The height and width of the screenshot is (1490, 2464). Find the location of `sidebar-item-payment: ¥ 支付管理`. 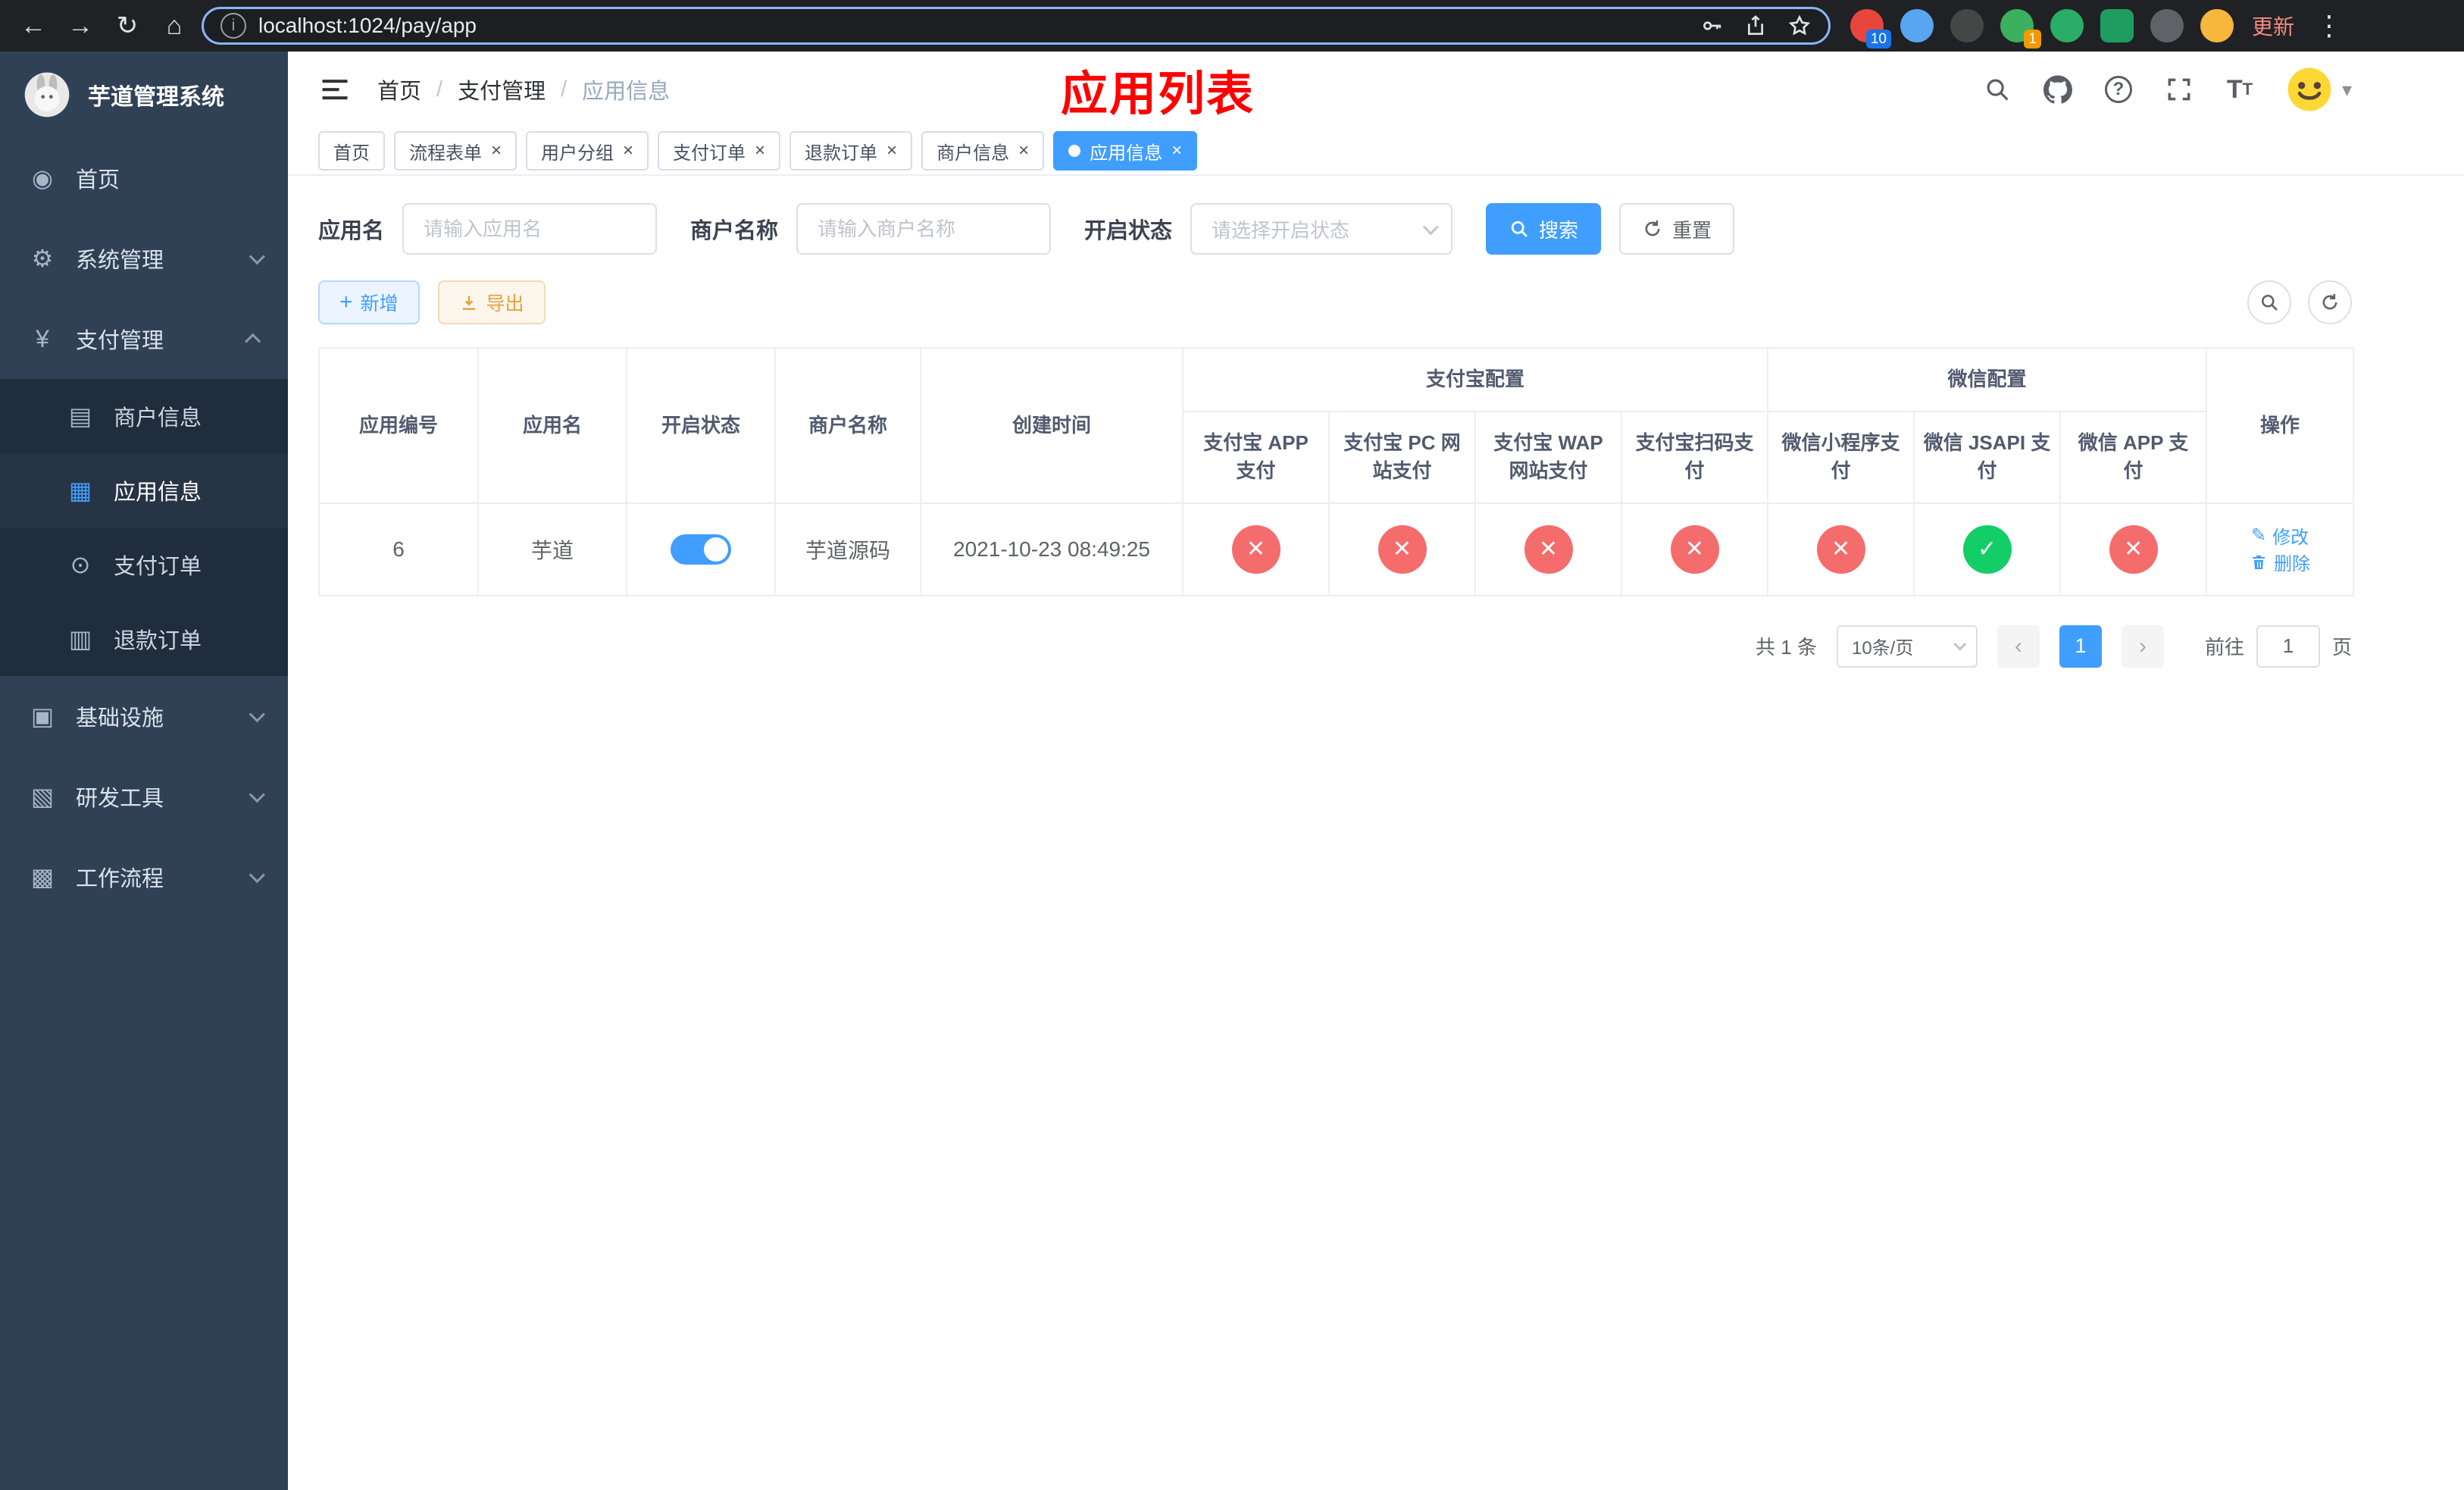

sidebar-item-payment: ¥ 支付管理 is located at coordinates (144, 339).